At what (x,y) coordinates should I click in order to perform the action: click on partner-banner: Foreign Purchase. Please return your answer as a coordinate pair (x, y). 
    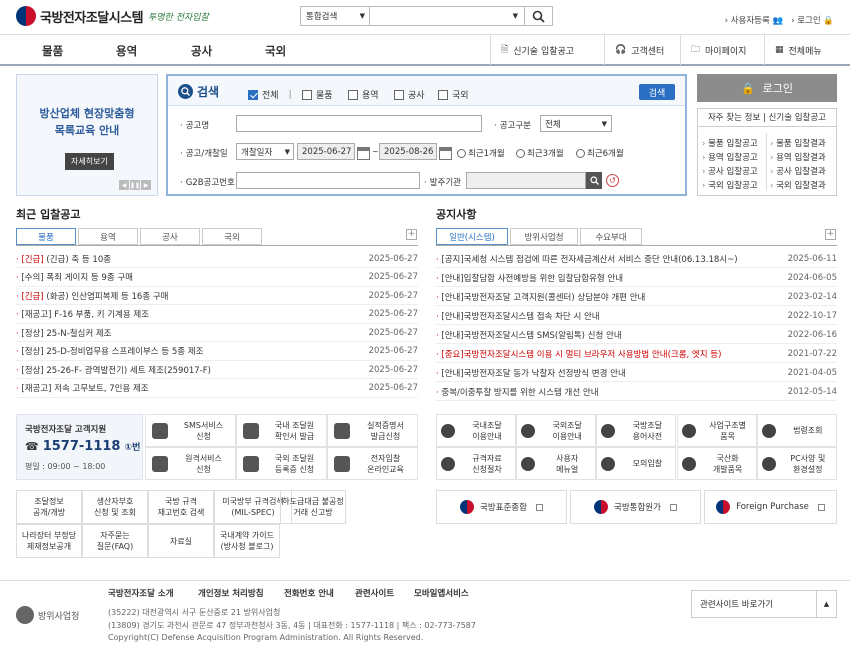
    Looking at the image, I should click on (770, 507).